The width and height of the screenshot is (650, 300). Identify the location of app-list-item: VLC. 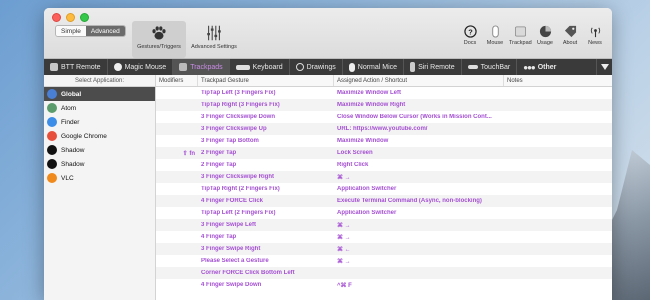
(99, 178).